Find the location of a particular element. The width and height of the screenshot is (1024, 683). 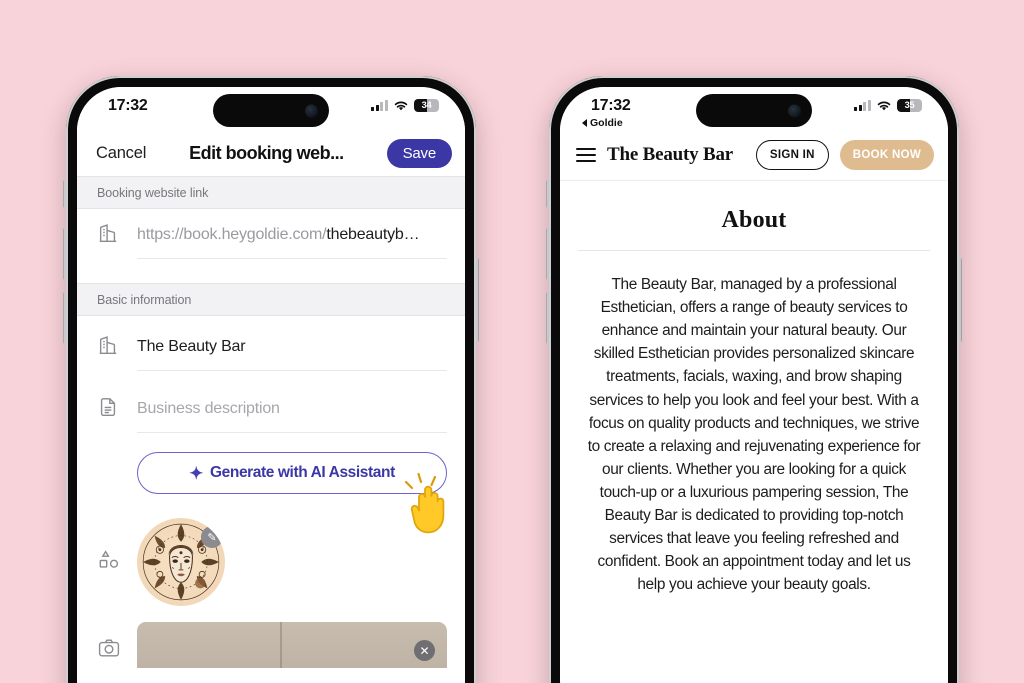

business-logo-avatar: ✎ is located at coordinates (181, 562).